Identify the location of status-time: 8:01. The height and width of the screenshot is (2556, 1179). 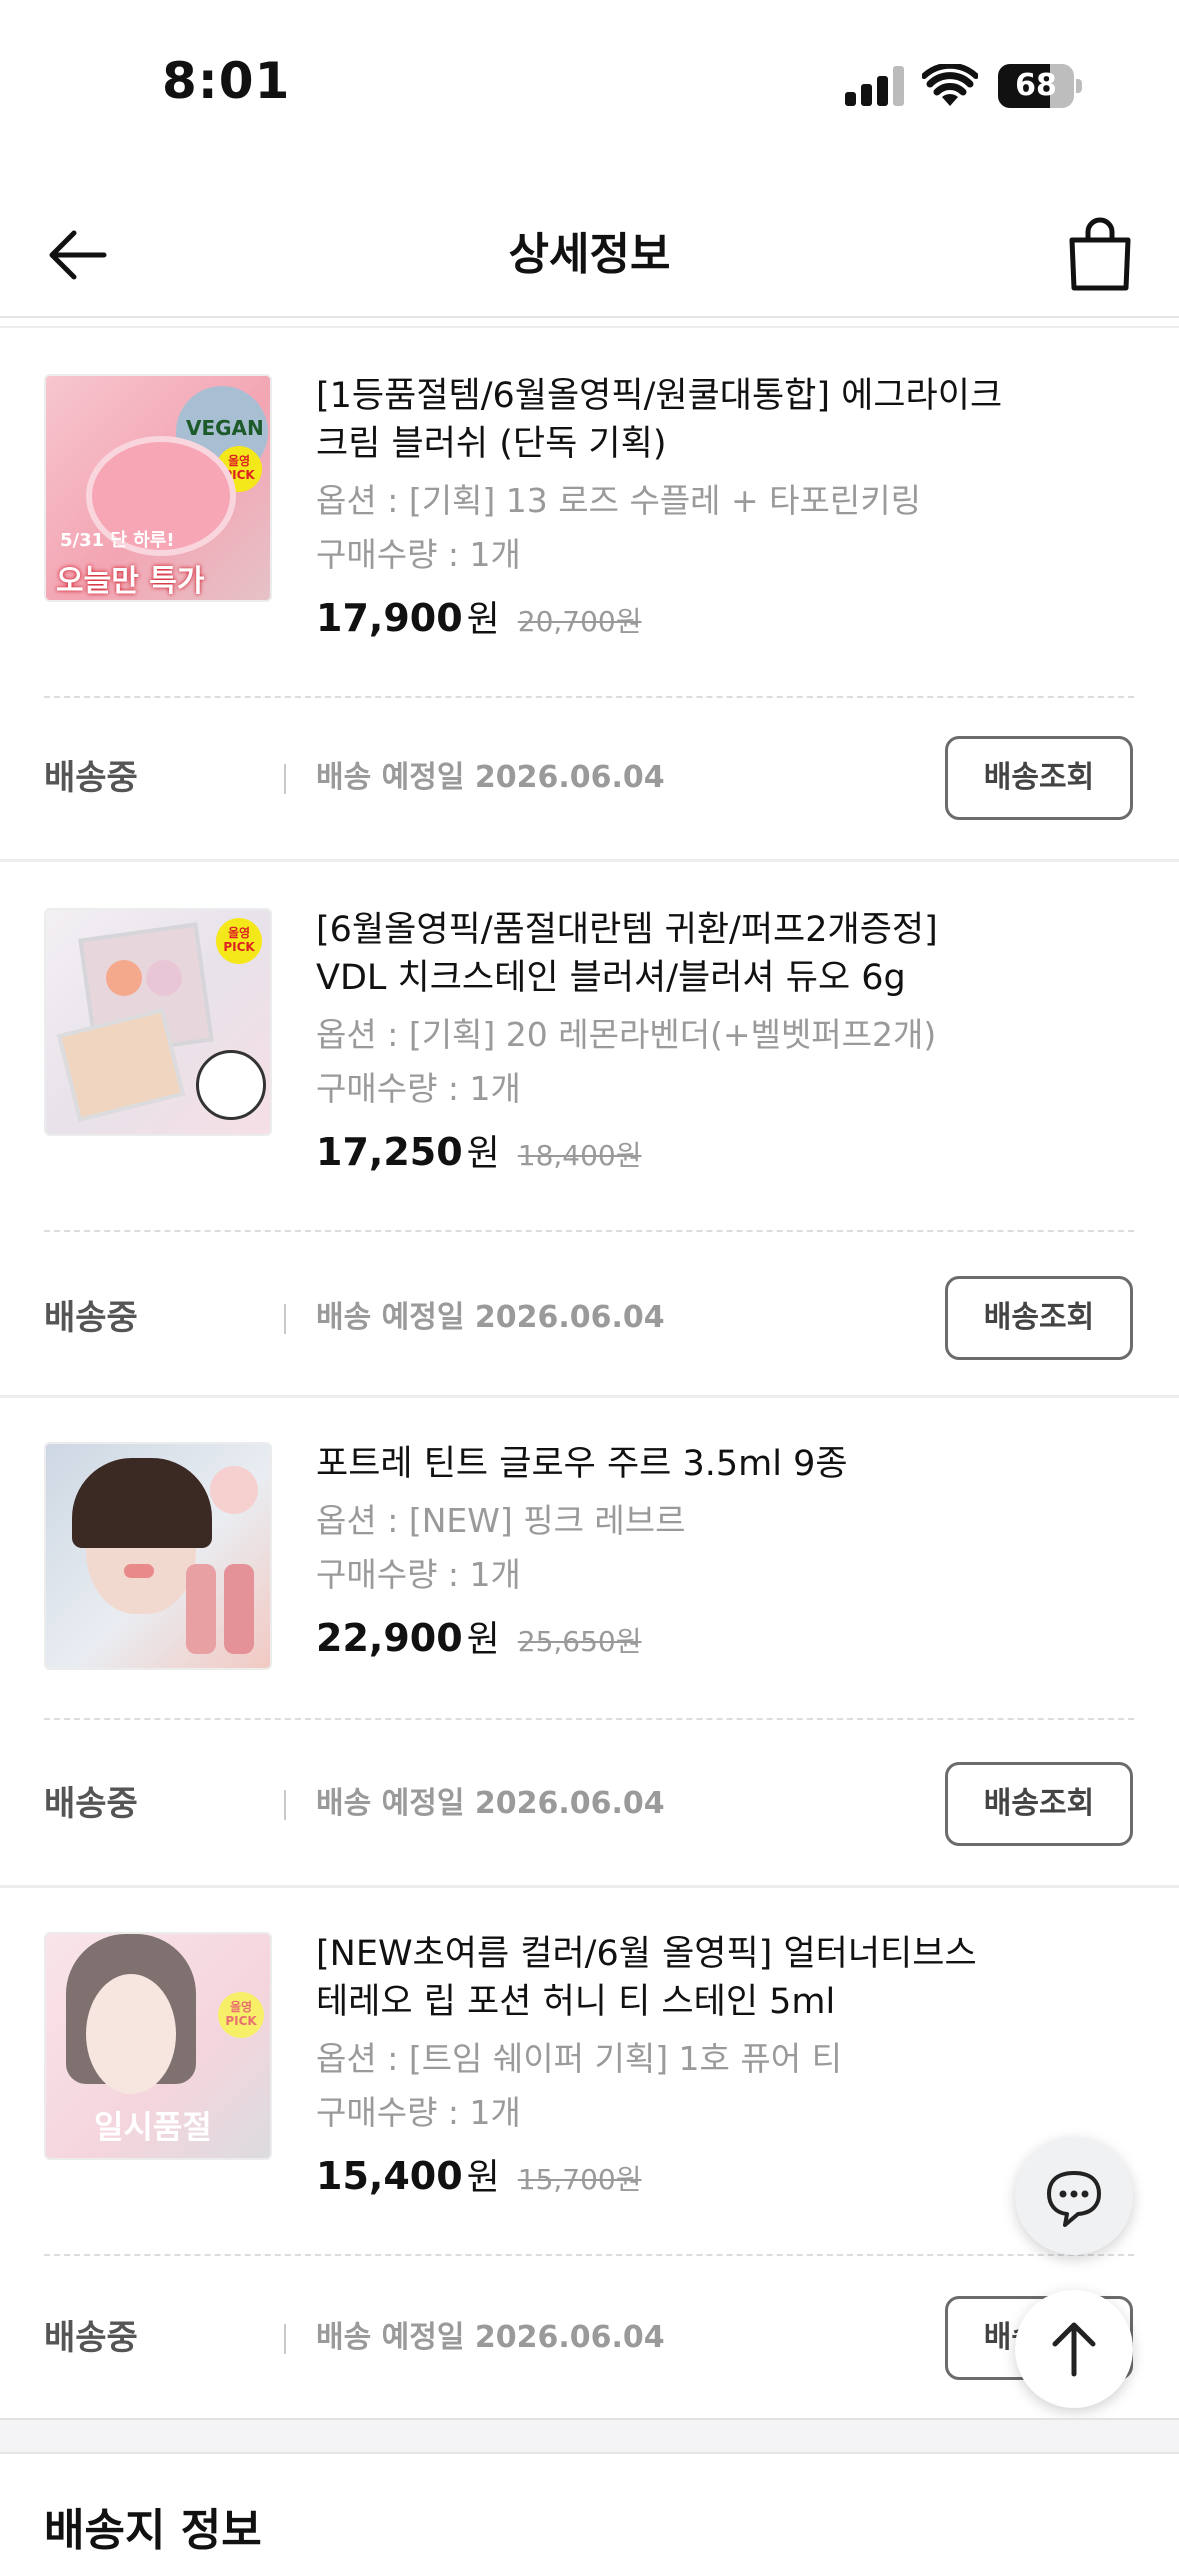
(226, 81).